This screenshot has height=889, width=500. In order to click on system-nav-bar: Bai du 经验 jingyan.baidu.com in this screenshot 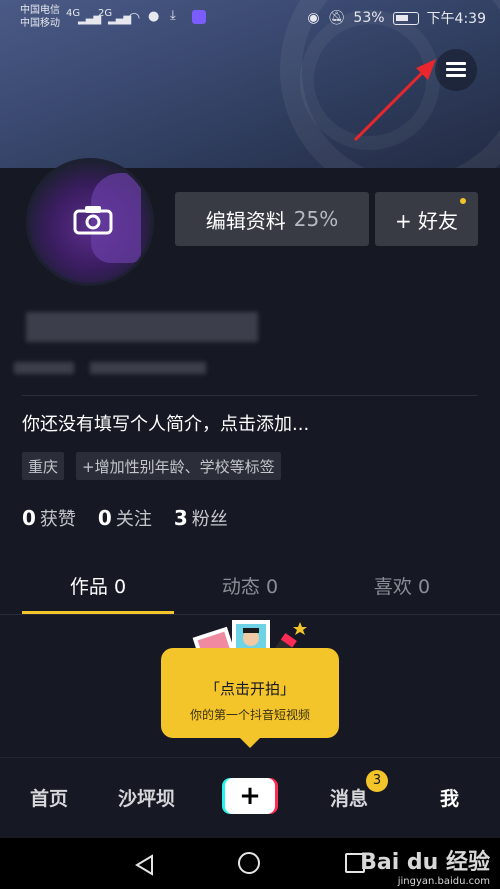, I will do `click(250, 863)`.